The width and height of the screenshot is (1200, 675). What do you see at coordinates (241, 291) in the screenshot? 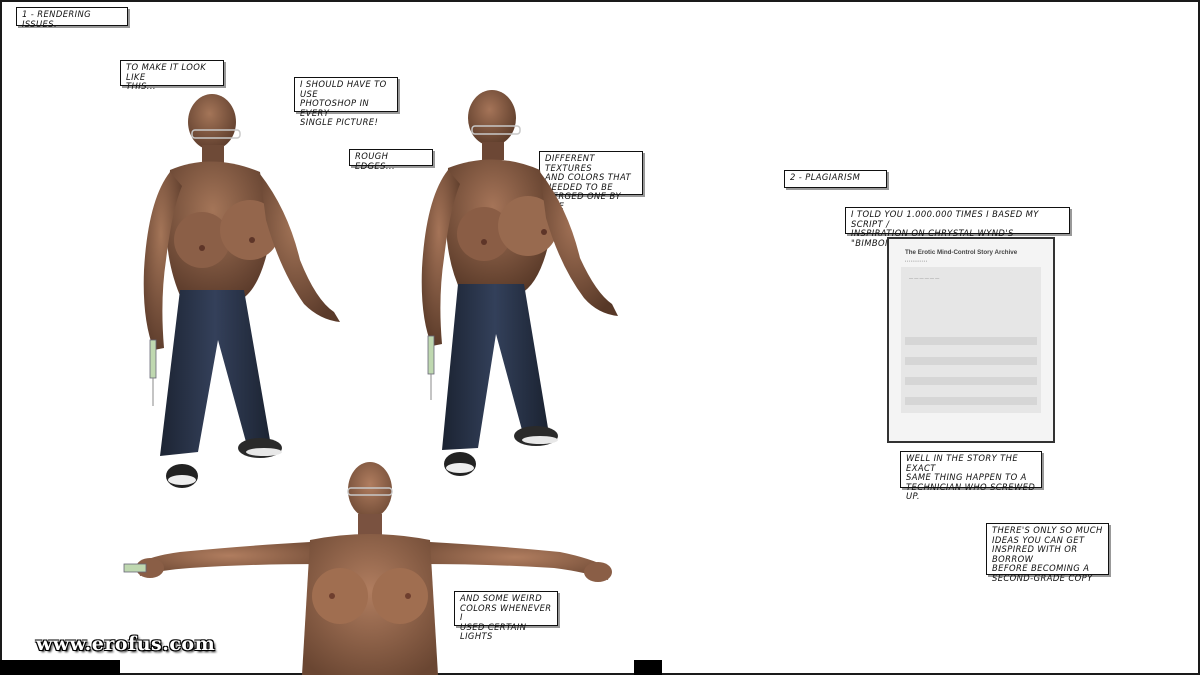
I see `figure-standing-left` at bounding box center [241, 291].